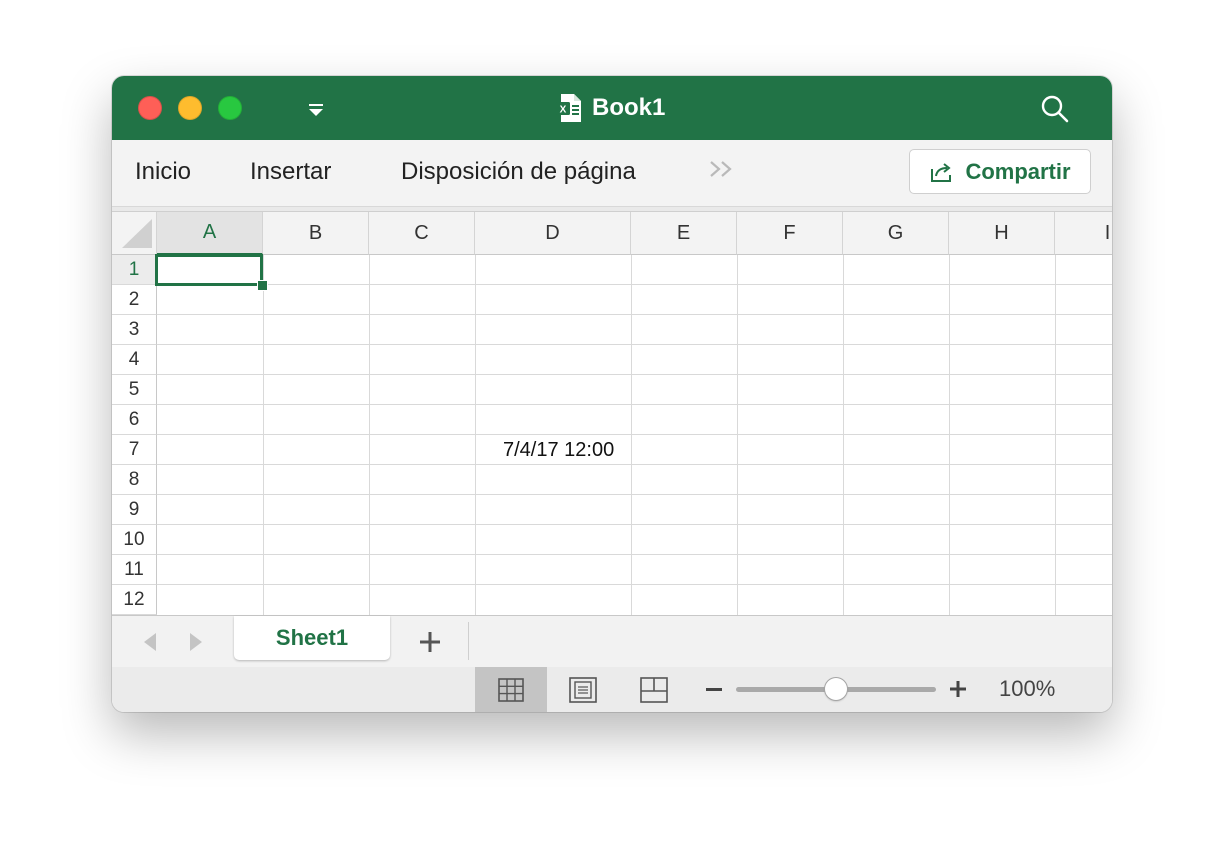 The width and height of the screenshot is (1224, 860). I want to click on page-break-preview-icon, so click(654, 689).